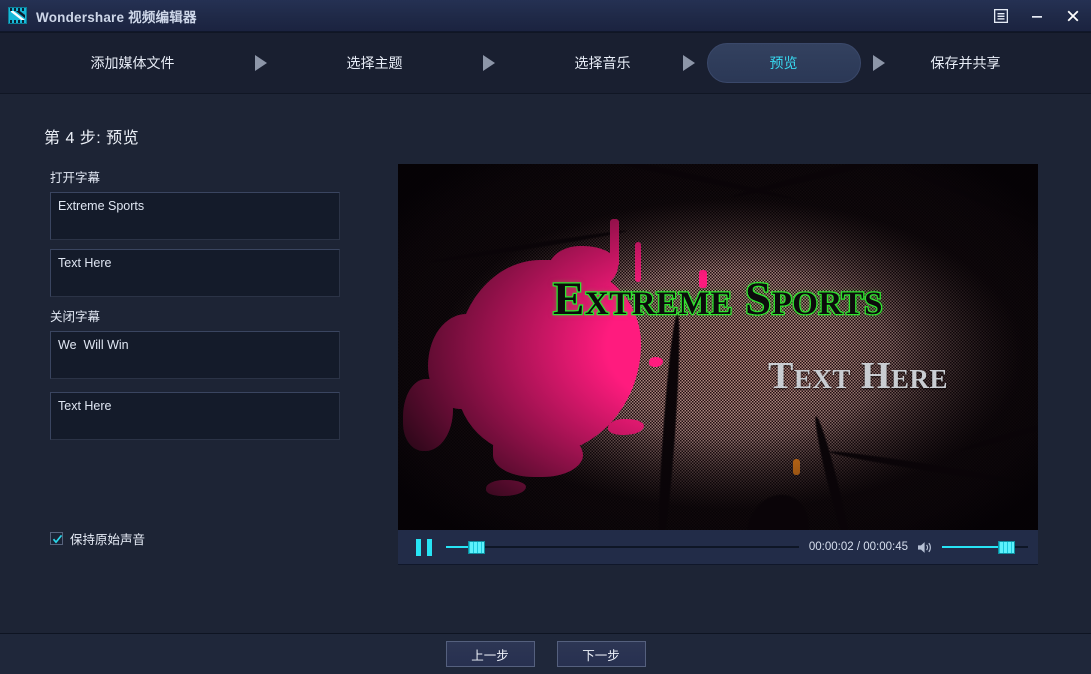 The image size is (1091, 674). Describe the element at coordinates (195, 216) in the screenshot. I see `open-caption-line1-input: Extreme Sports` at that location.